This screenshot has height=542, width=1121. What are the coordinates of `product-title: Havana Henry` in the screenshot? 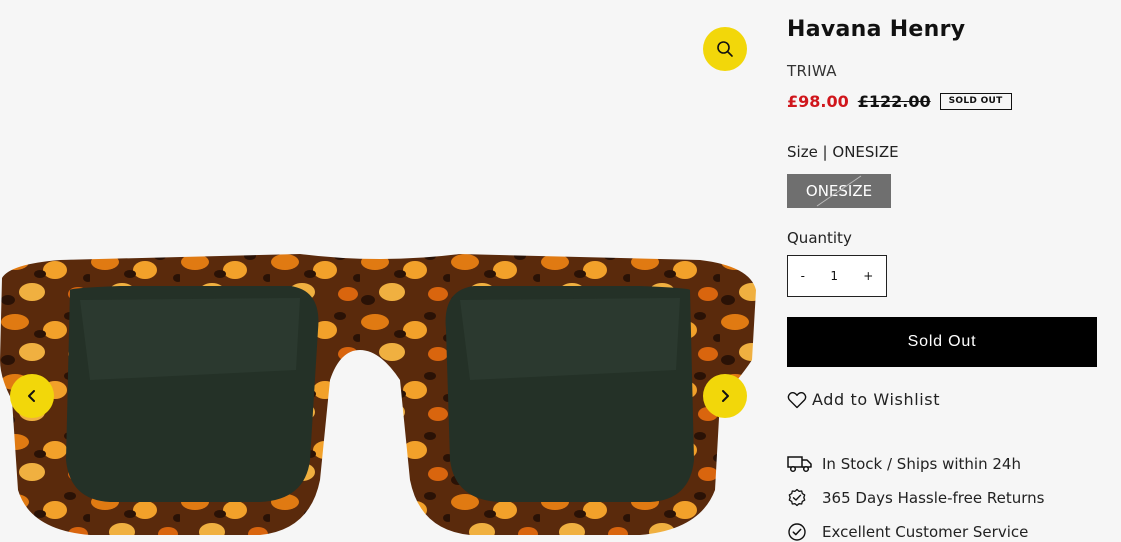 It's located at (876, 29).